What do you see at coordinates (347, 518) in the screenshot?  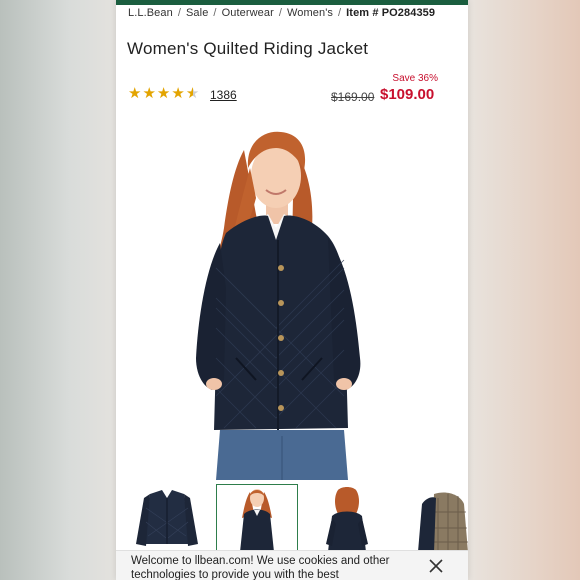 I see `thumbnail-model-back` at bounding box center [347, 518].